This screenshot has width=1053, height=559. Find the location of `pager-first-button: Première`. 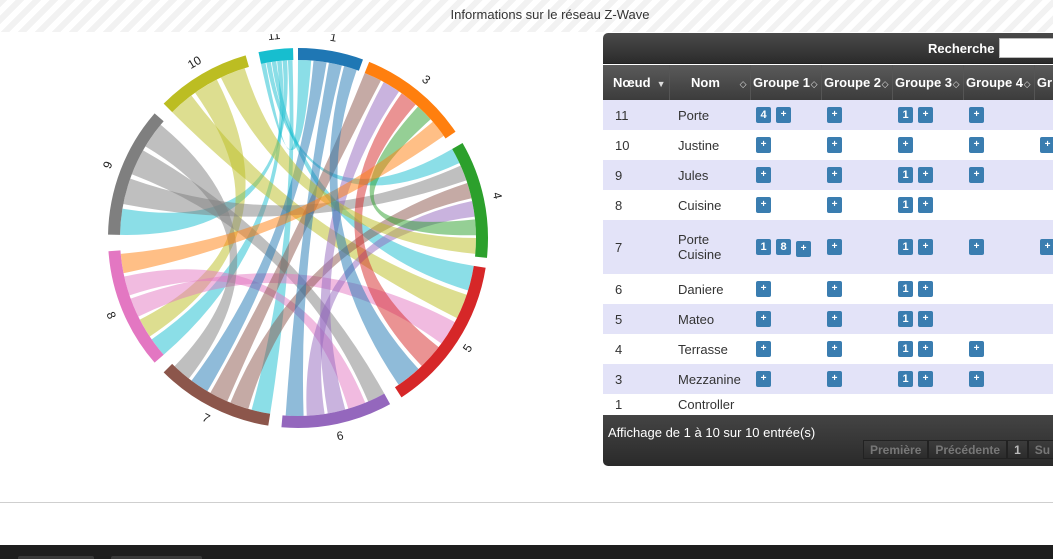

pager-first-button: Première is located at coordinates (896, 449).